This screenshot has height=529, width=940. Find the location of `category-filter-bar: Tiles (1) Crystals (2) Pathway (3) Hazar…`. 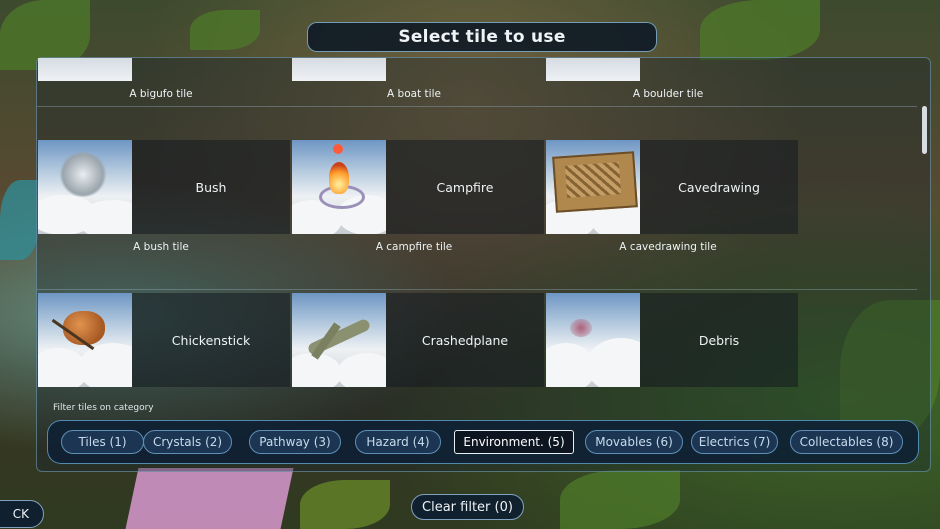

category-filter-bar: Tiles (1) Crystals (2) Pathway (3) Hazar… is located at coordinates (483, 442).